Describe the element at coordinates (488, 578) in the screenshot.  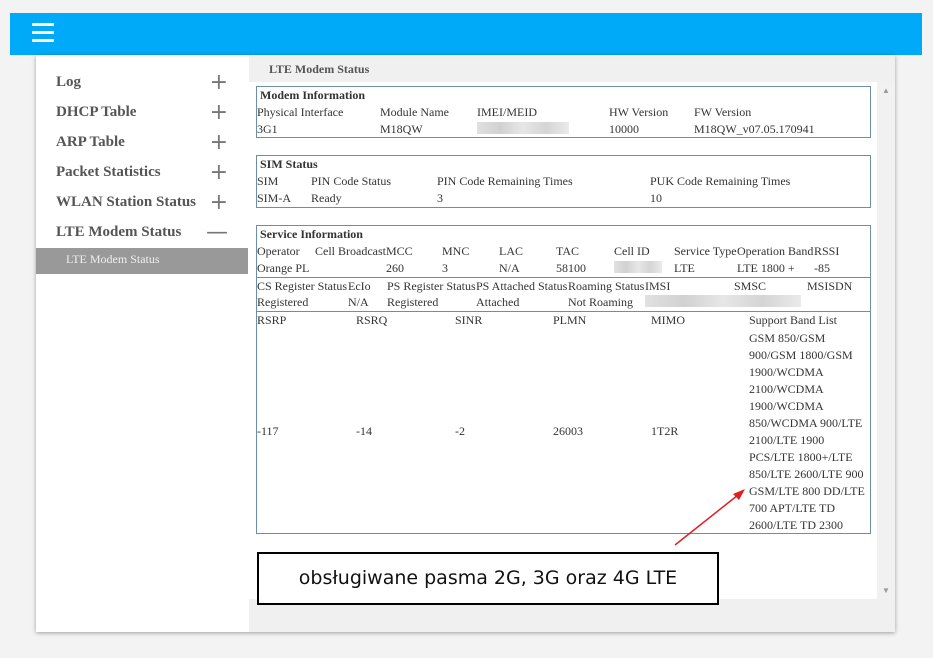
I see `annotation-box: obsługiwane pasma 2G, 3G oraz 4G LTE` at that location.